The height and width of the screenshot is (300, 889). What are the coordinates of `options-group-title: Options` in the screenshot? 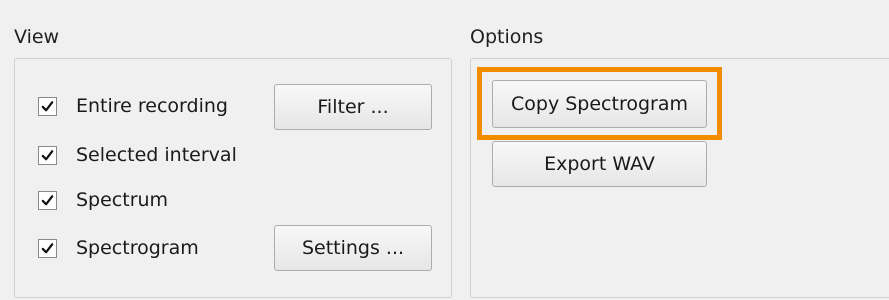 It's located at (507, 37).